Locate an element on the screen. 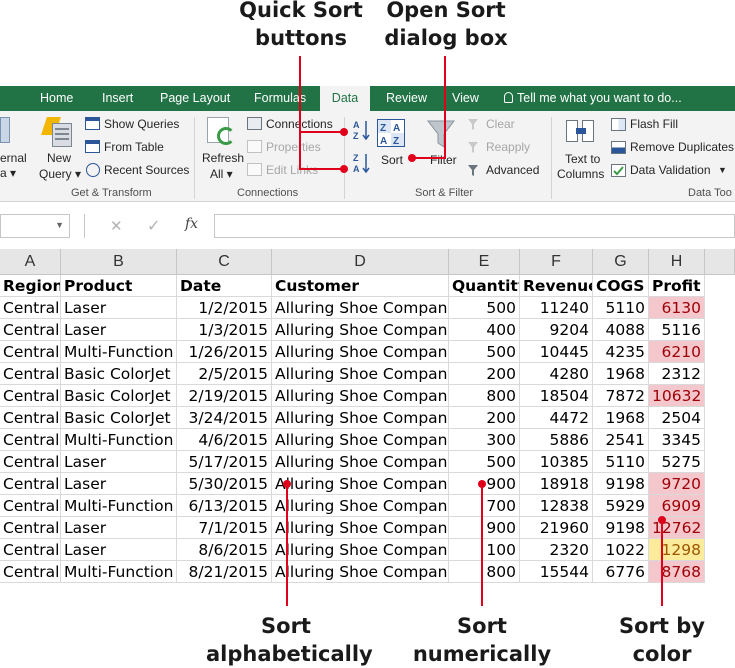 The width and height of the screenshot is (735, 668). name-box: ▼ is located at coordinates (35, 226).